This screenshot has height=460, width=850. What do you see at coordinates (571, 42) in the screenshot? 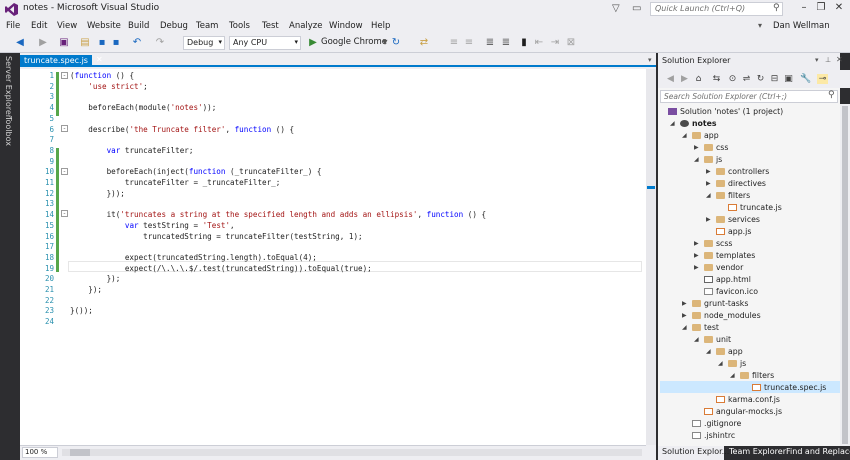
I see `clear-bookmarks-icon: ⊠` at bounding box center [571, 42].